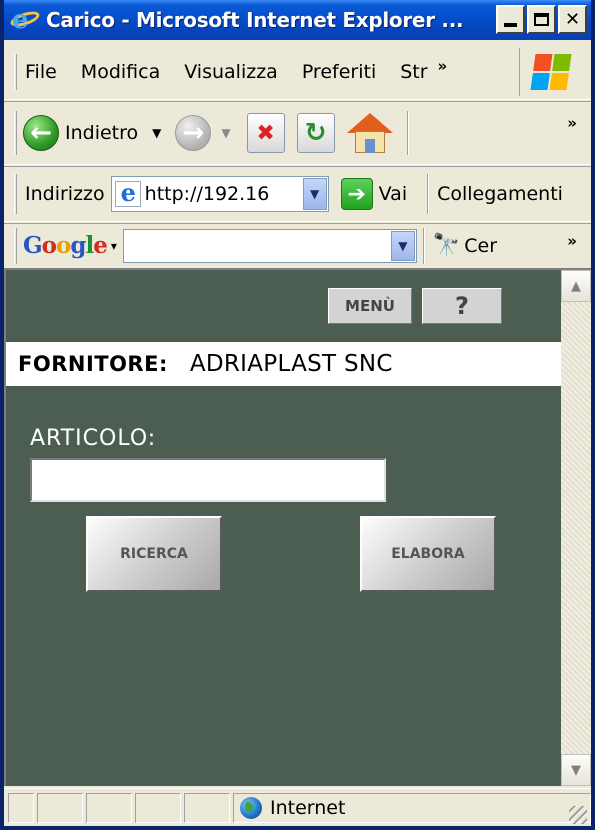 The height and width of the screenshot is (830, 595). Describe the element at coordinates (154, 554) in the screenshot. I see `search-button: RICERCA` at that location.